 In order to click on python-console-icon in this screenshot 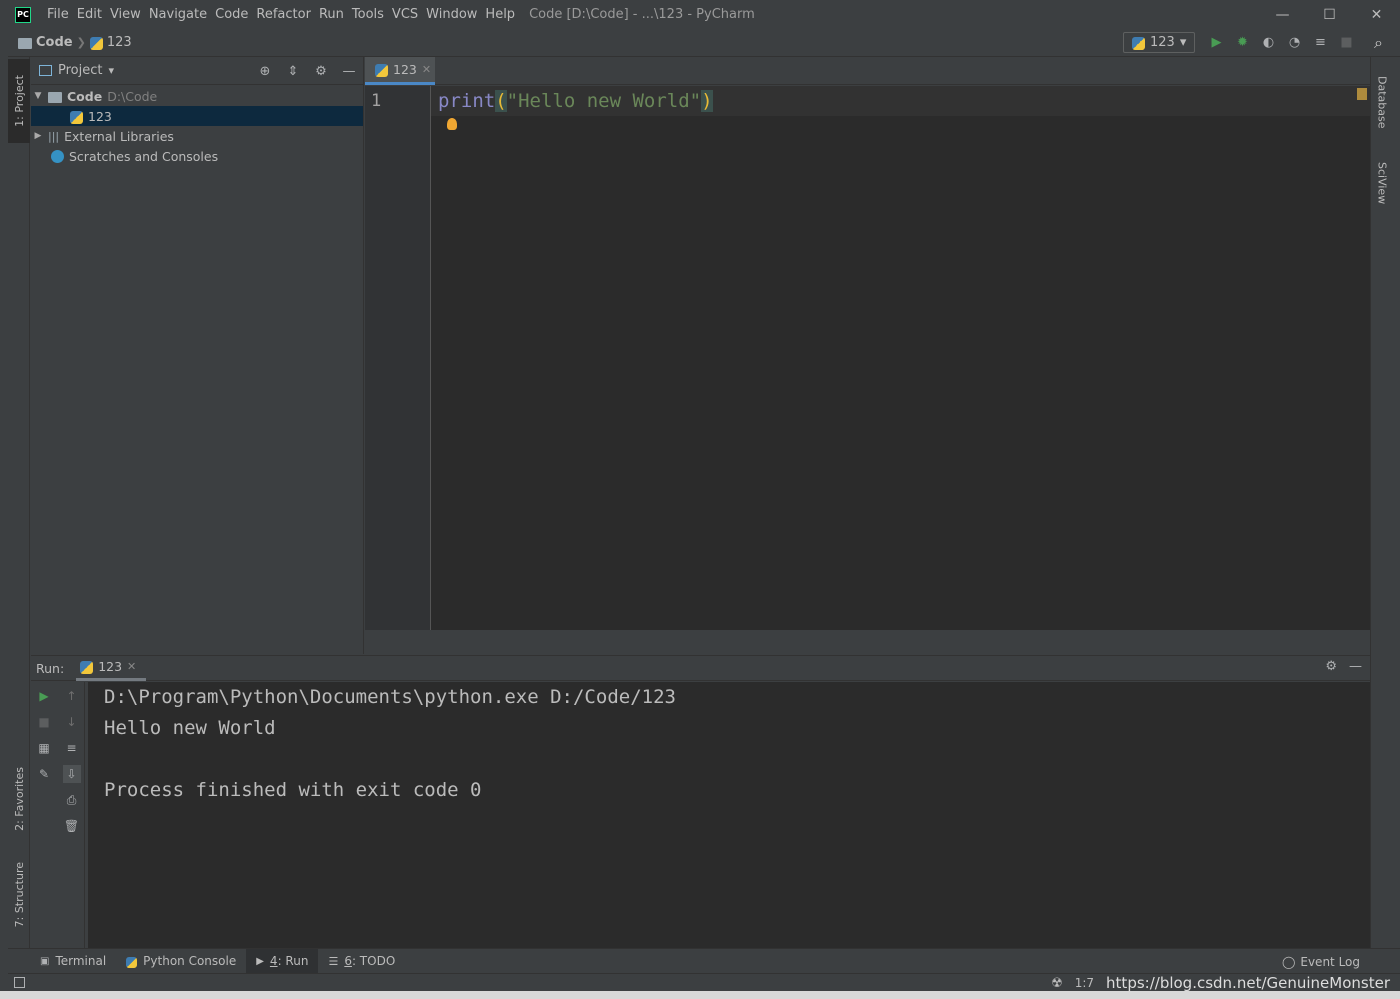, I will do `click(132, 962)`.